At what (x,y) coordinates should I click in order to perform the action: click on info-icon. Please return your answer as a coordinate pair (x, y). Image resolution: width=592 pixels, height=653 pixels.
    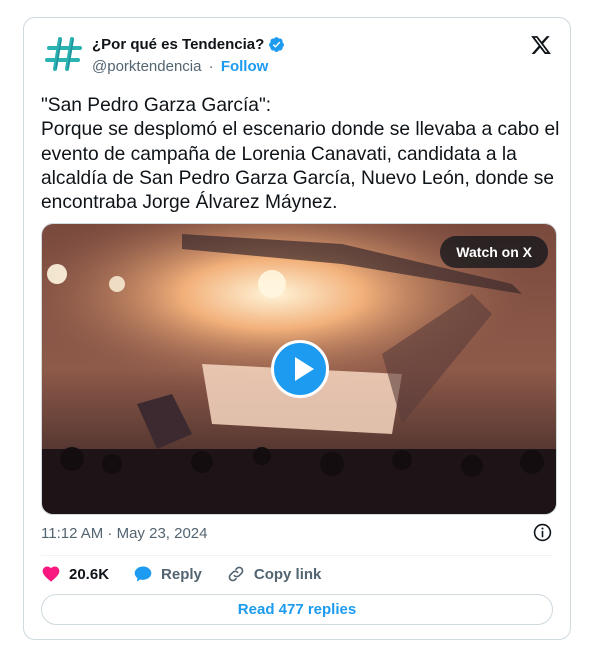
    Looking at the image, I should click on (542, 532).